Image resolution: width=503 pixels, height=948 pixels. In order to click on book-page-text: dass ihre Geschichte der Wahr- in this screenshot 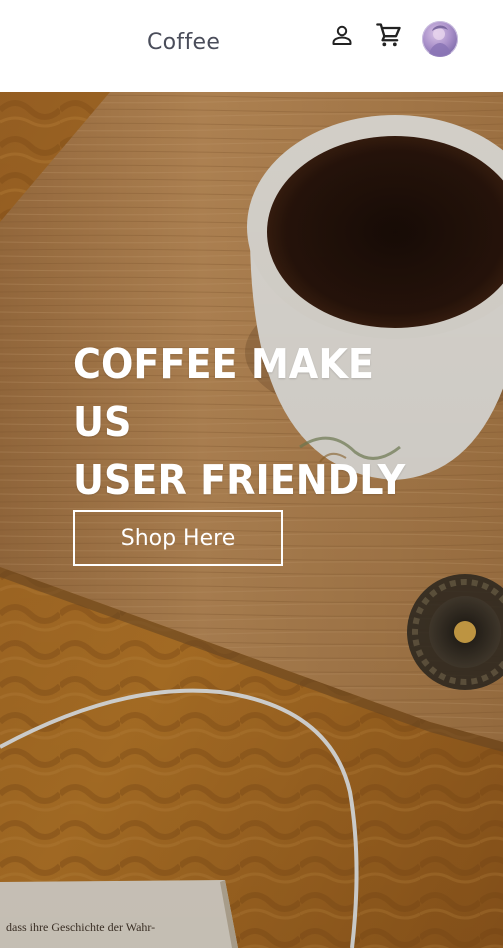, I will do `click(81, 927)`.